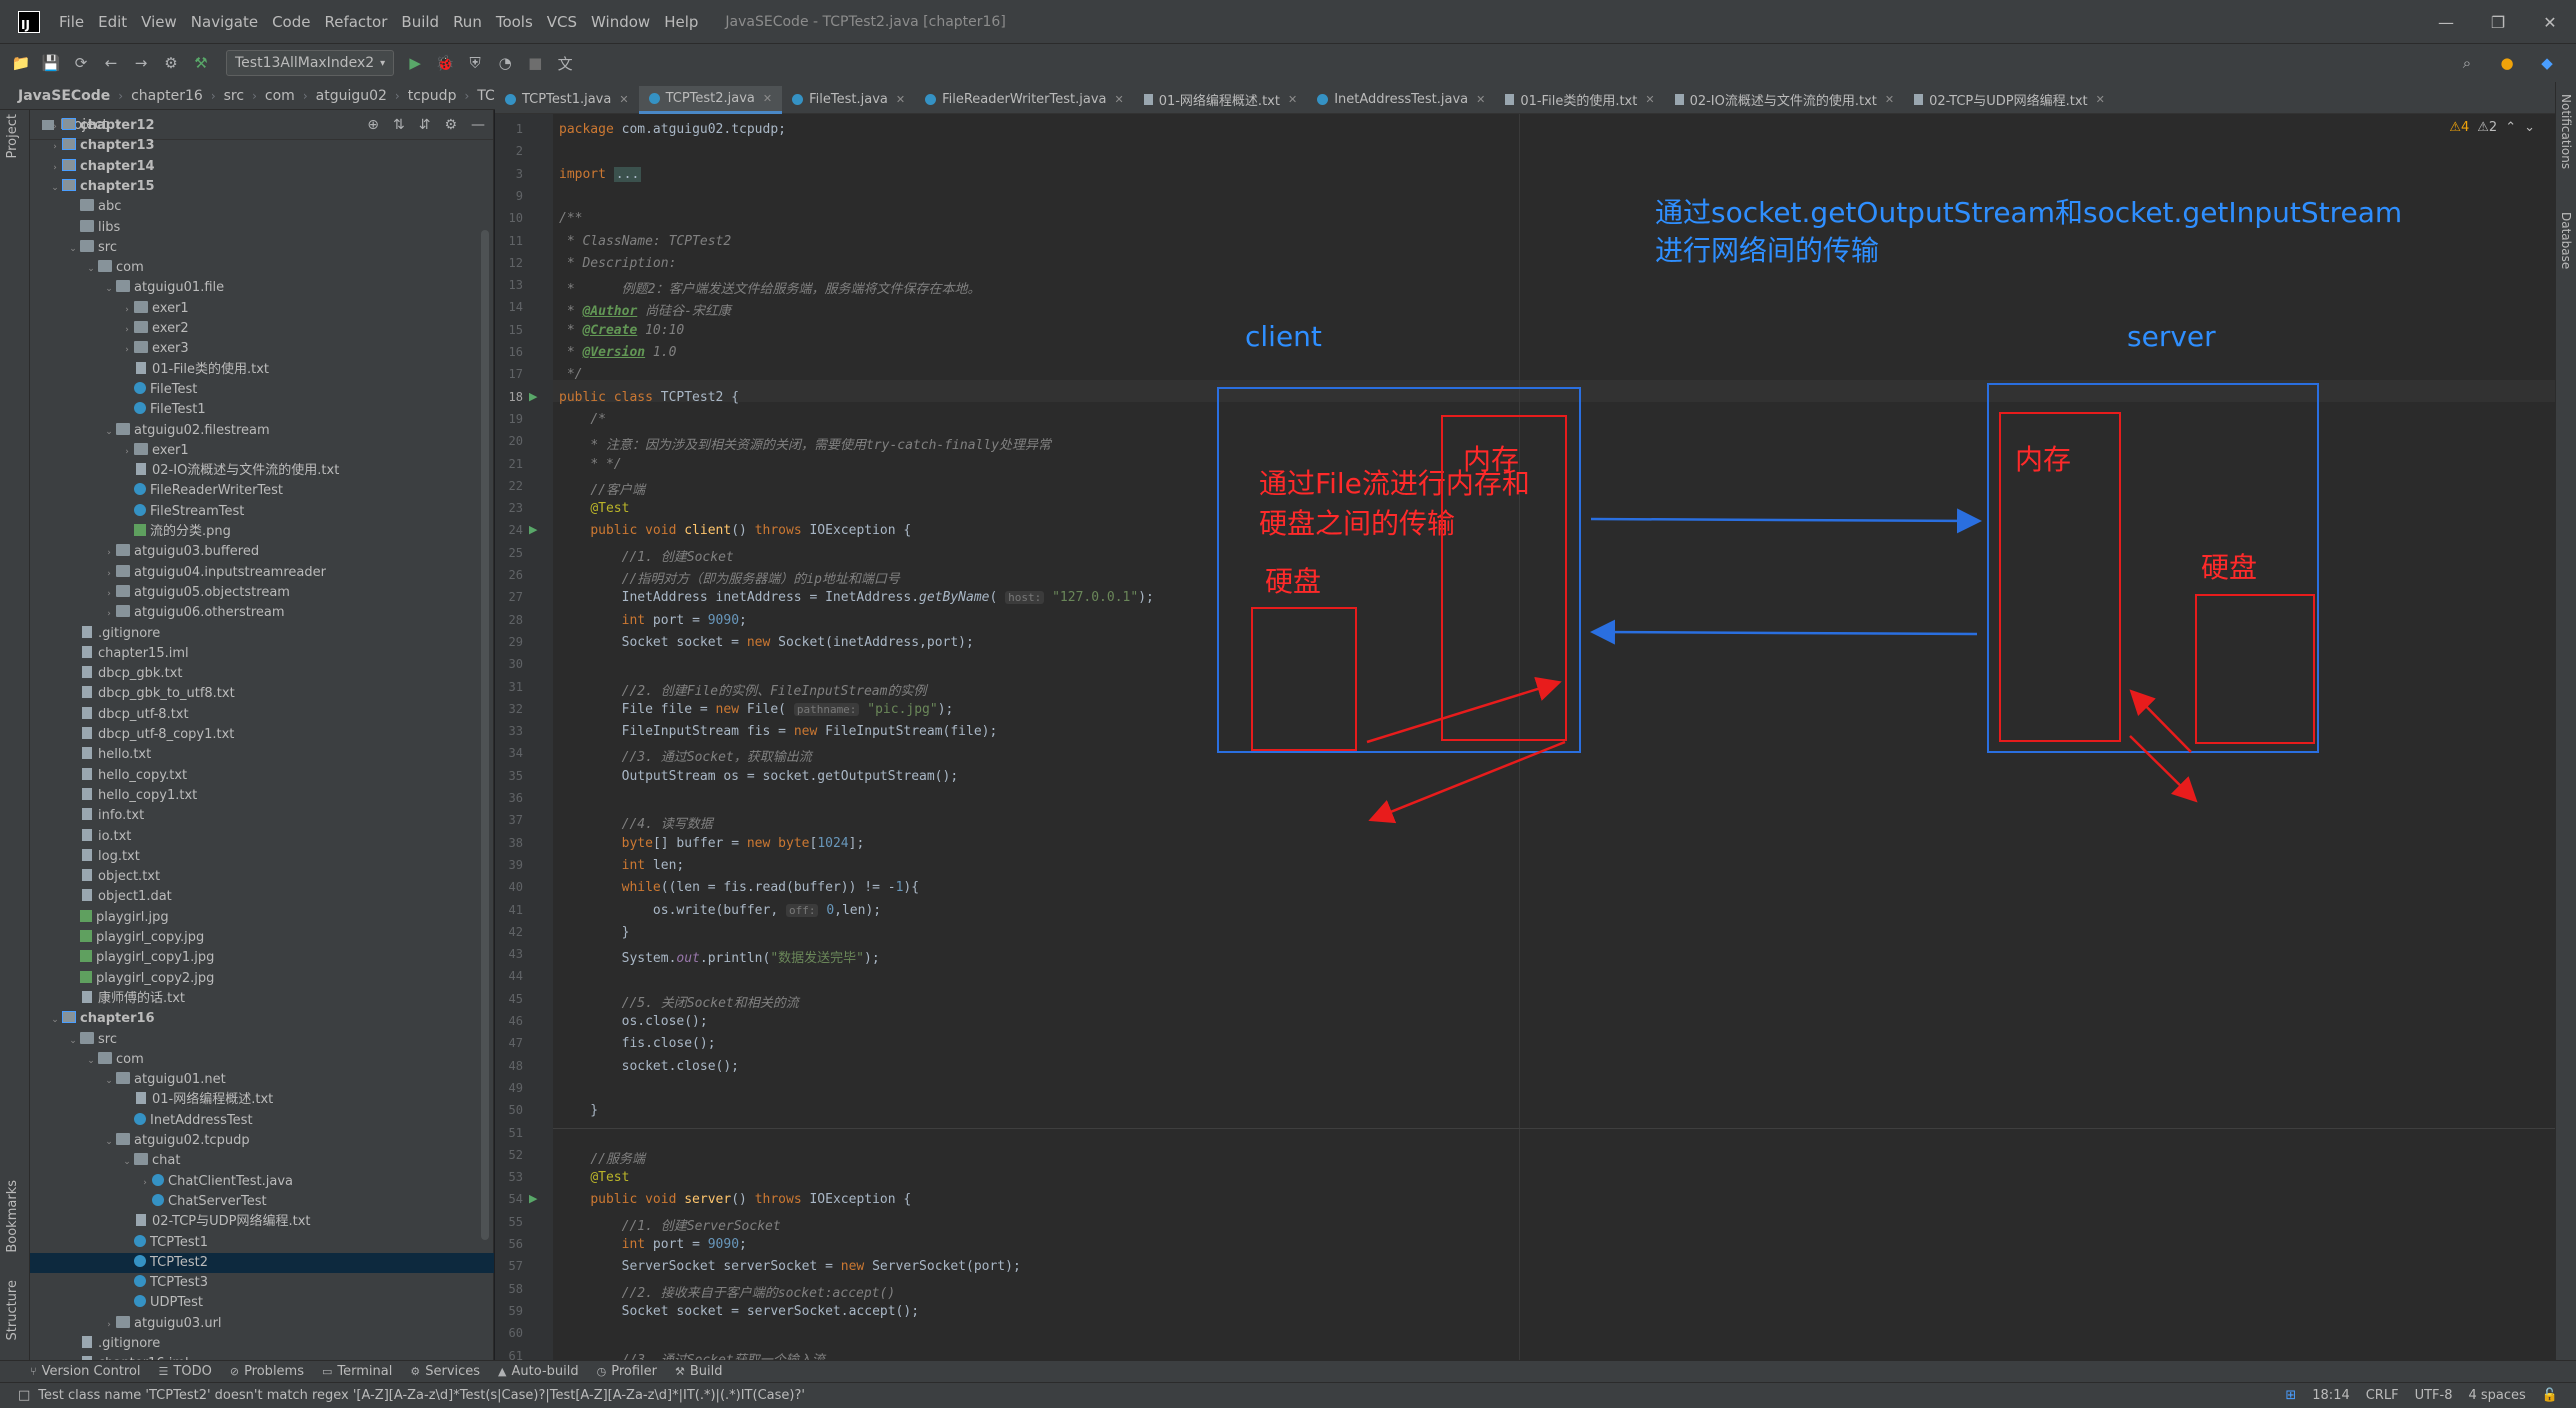 Image resolution: width=2576 pixels, height=1408 pixels. I want to click on tree-item: info.txt, so click(262, 816).